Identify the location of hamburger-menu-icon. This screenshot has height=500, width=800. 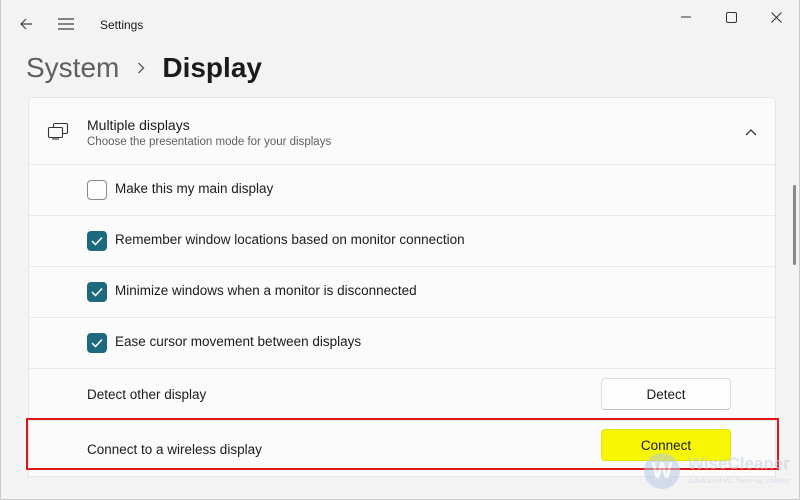
(66, 24).